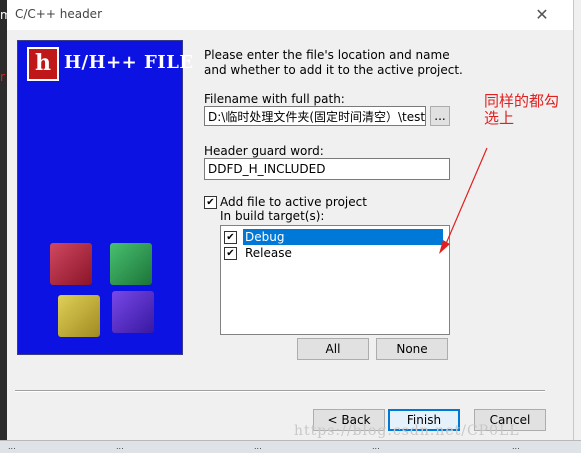 Image resolution: width=581 pixels, height=453 pixels. I want to click on desktop-left-red-text: r, so click(2, 77).